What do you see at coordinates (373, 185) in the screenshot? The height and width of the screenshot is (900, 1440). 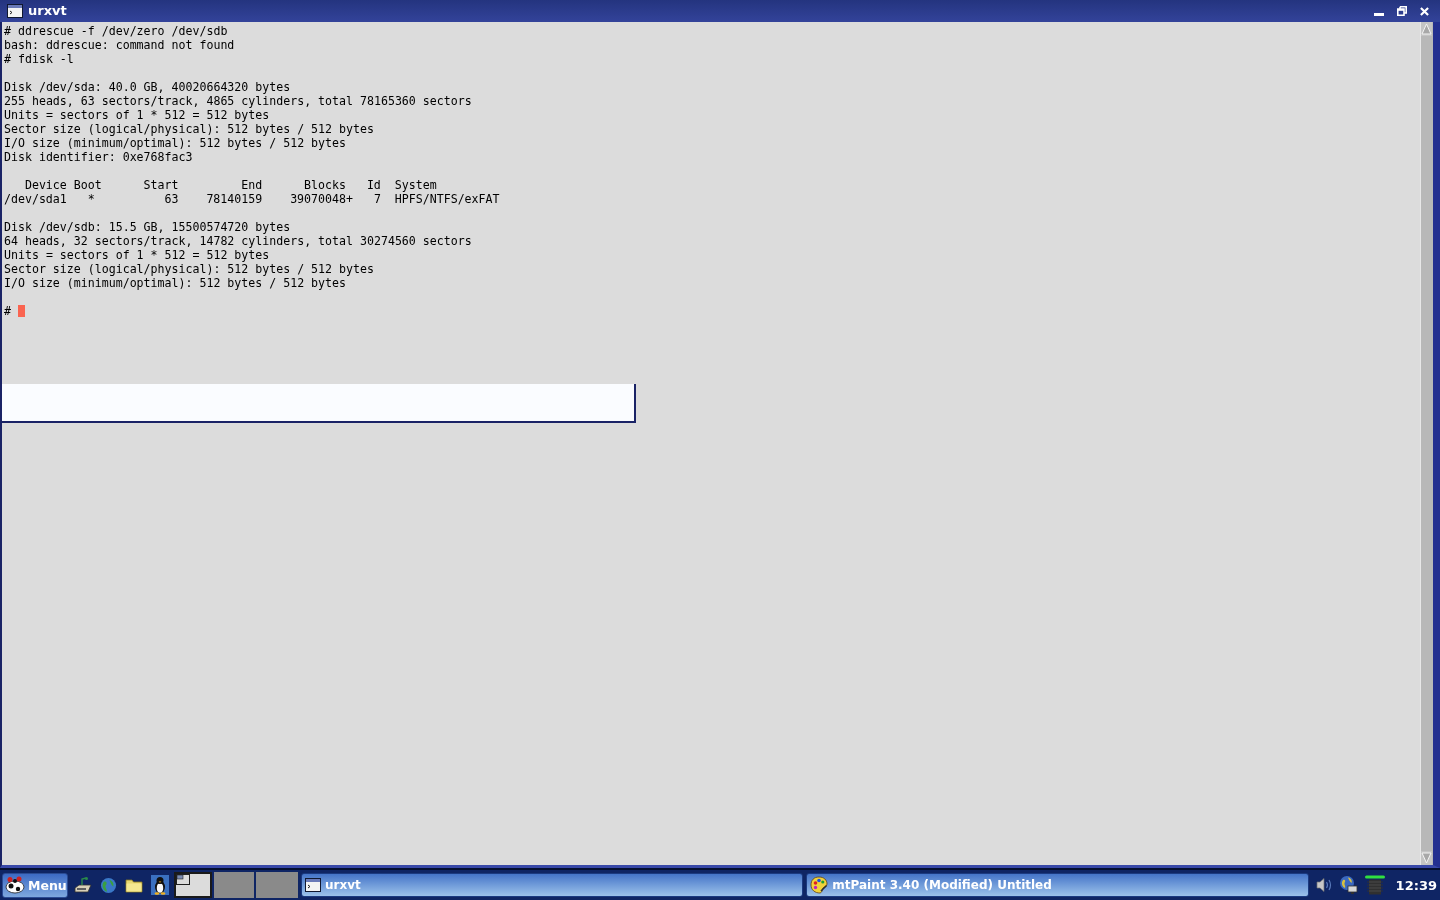 I see `column-header: Id` at bounding box center [373, 185].